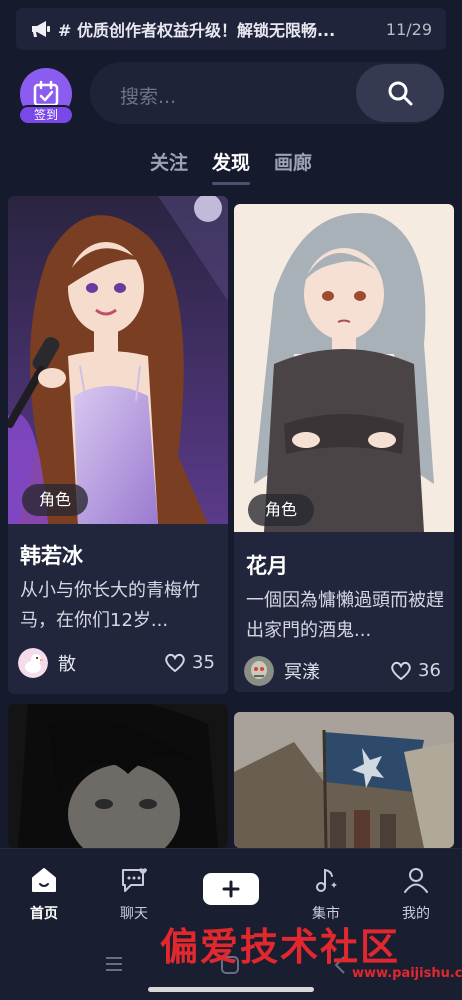  What do you see at coordinates (46, 96) in the screenshot?
I see `checkin-button: 签到` at bounding box center [46, 96].